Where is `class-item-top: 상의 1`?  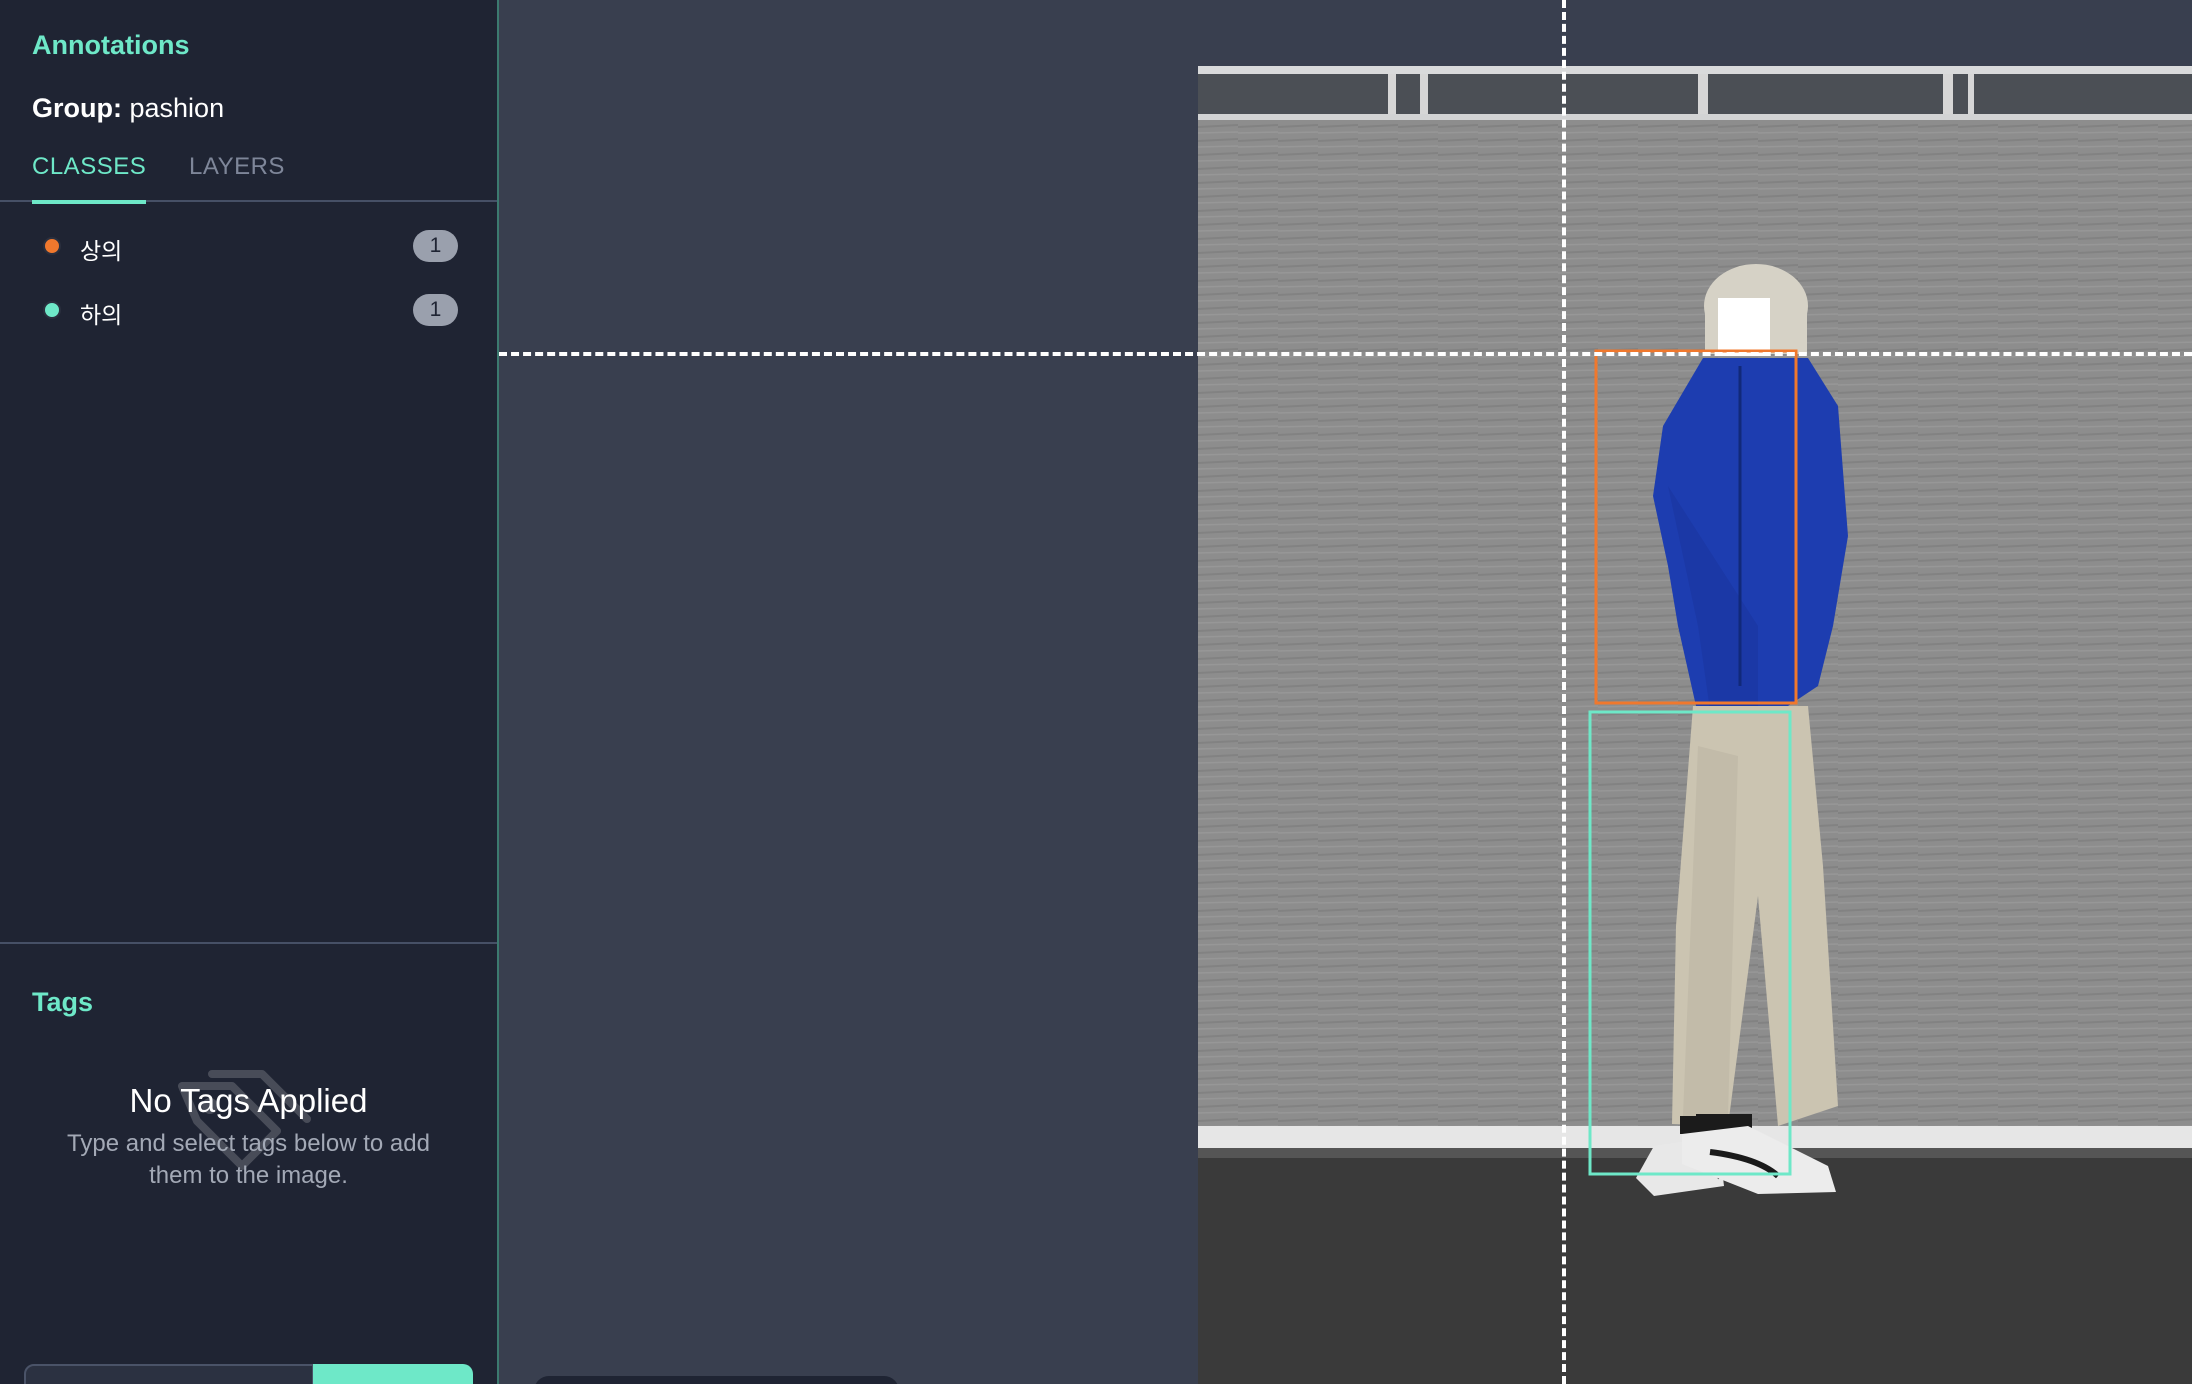 class-item-top: 상의 1 is located at coordinates (248, 245).